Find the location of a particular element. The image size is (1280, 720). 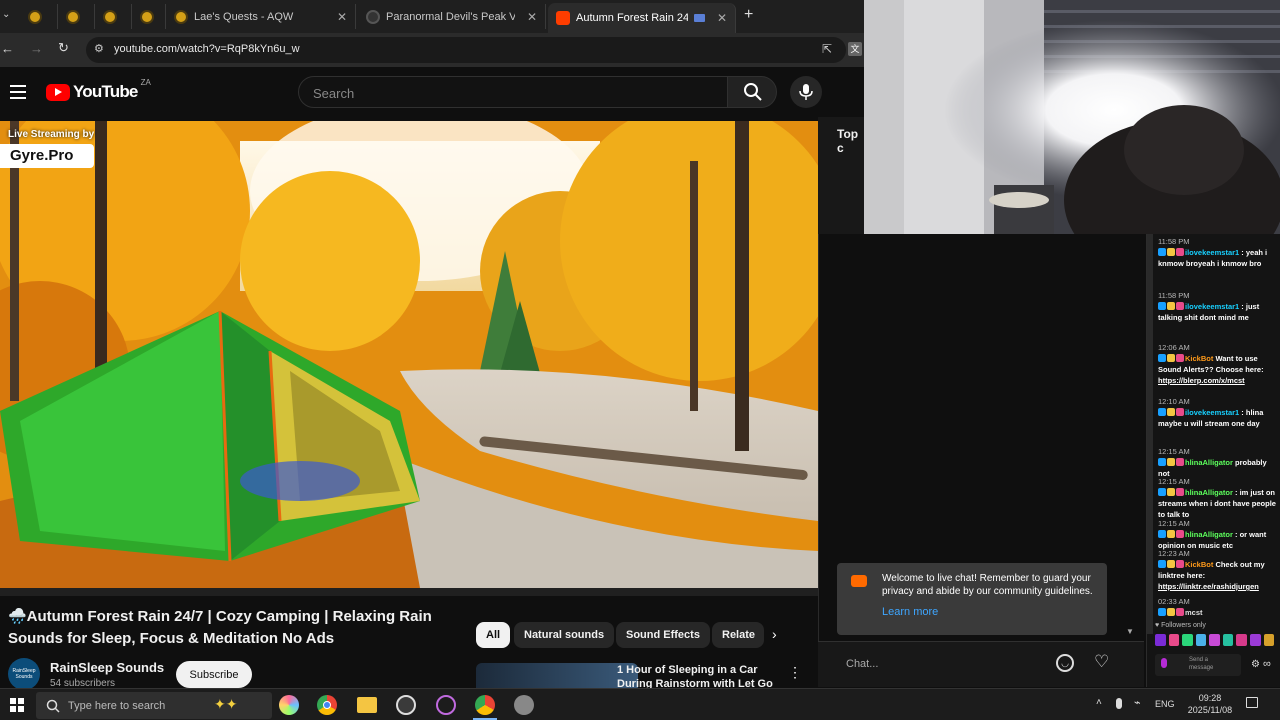

chat-link: https://blerp.com/x/mcst is located at coordinates (1217, 380).